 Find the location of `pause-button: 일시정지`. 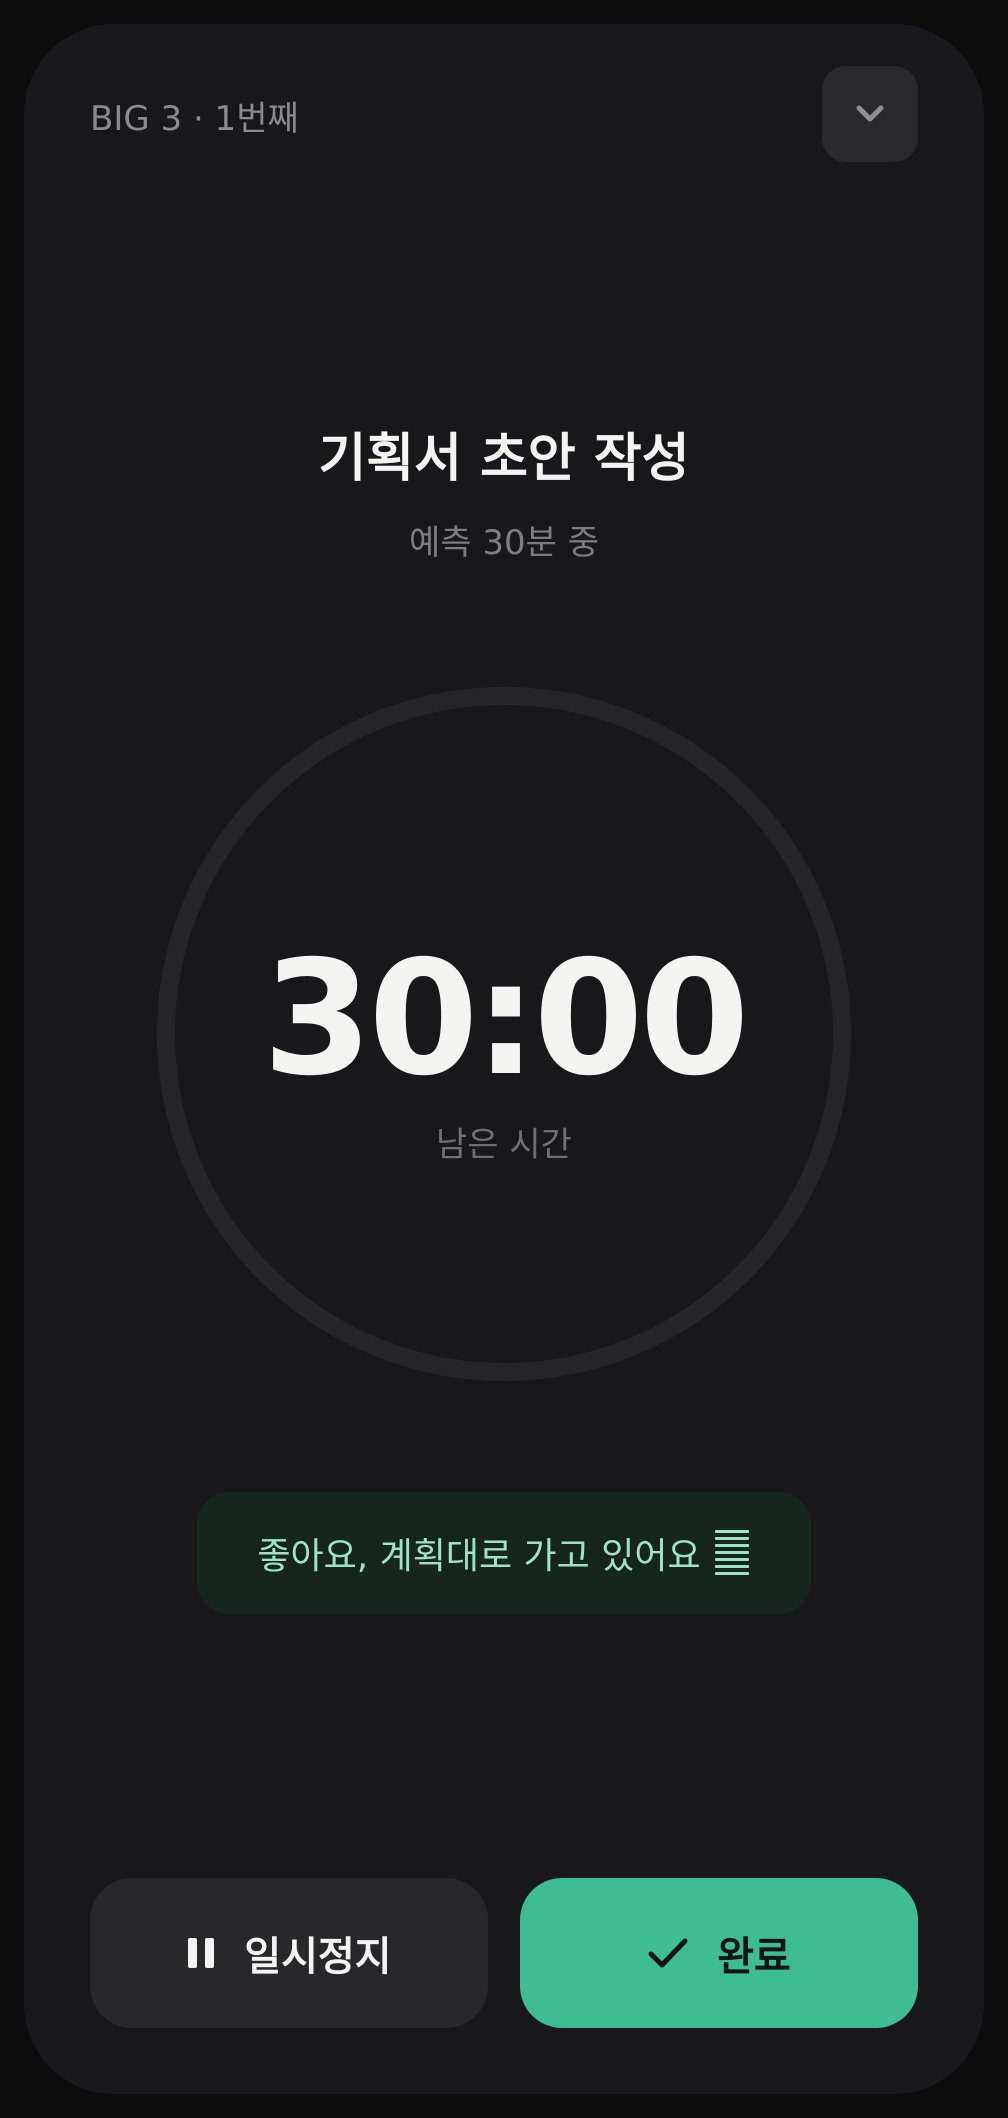

pause-button: 일시정지 is located at coordinates (289, 1953).